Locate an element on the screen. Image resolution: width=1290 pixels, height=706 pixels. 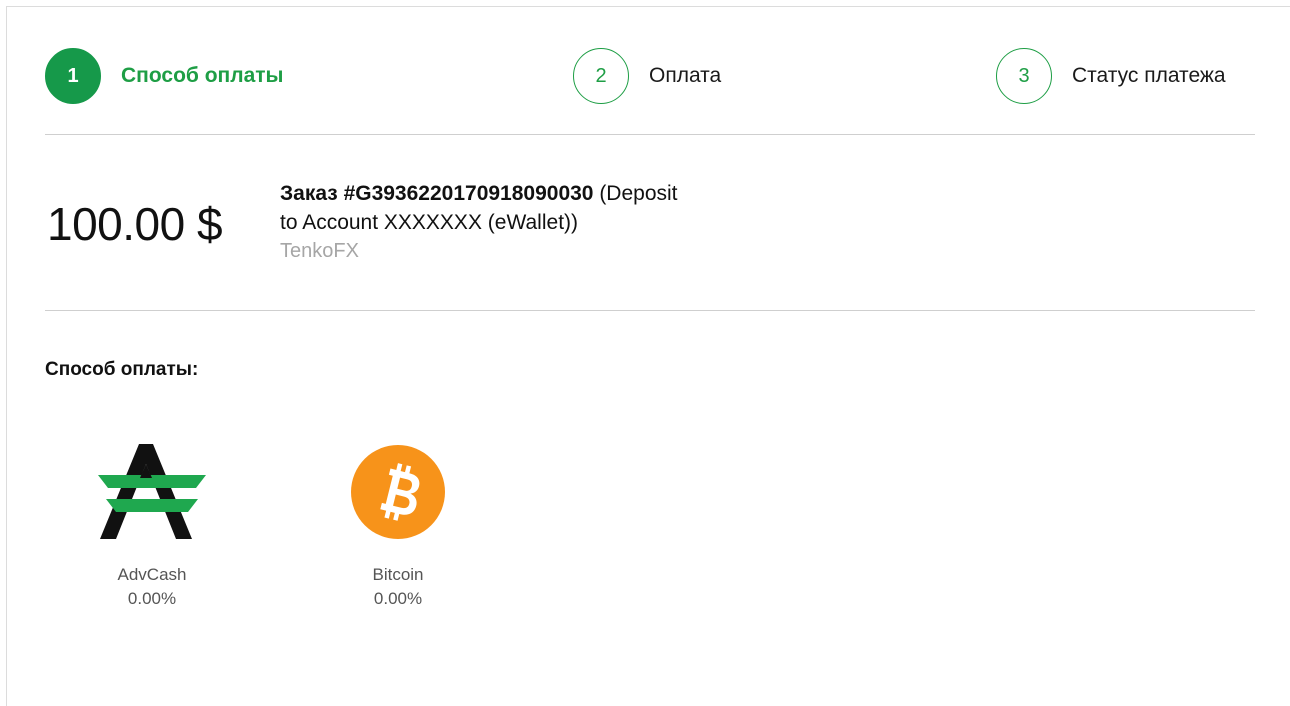
payment-method-advcash: AdvCash 0.00% is located at coordinates (152, 523).